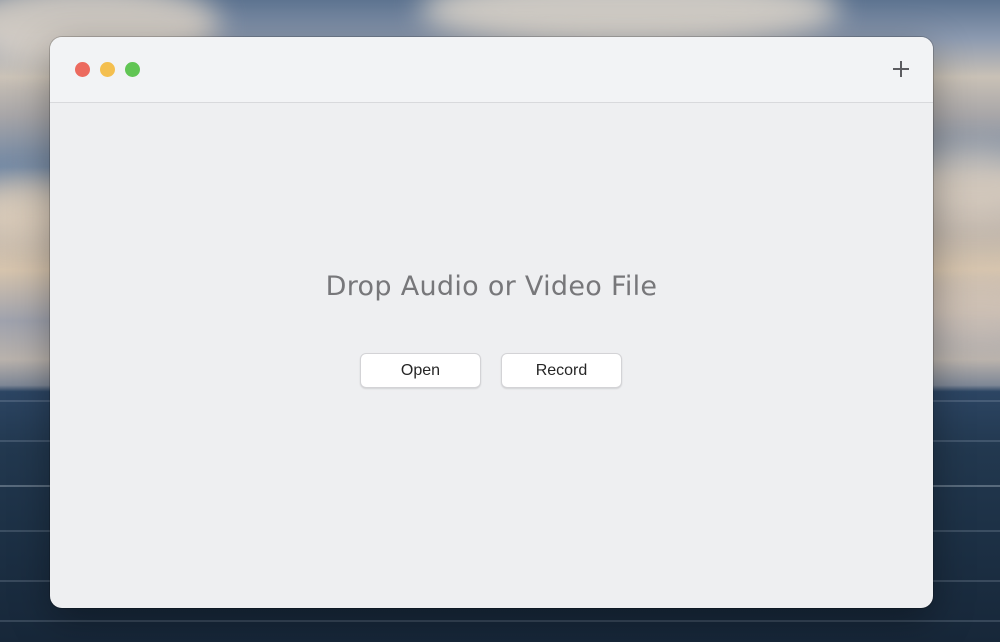  What do you see at coordinates (901, 69) in the screenshot?
I see `plus-icon` at bounding box center [901, 69].